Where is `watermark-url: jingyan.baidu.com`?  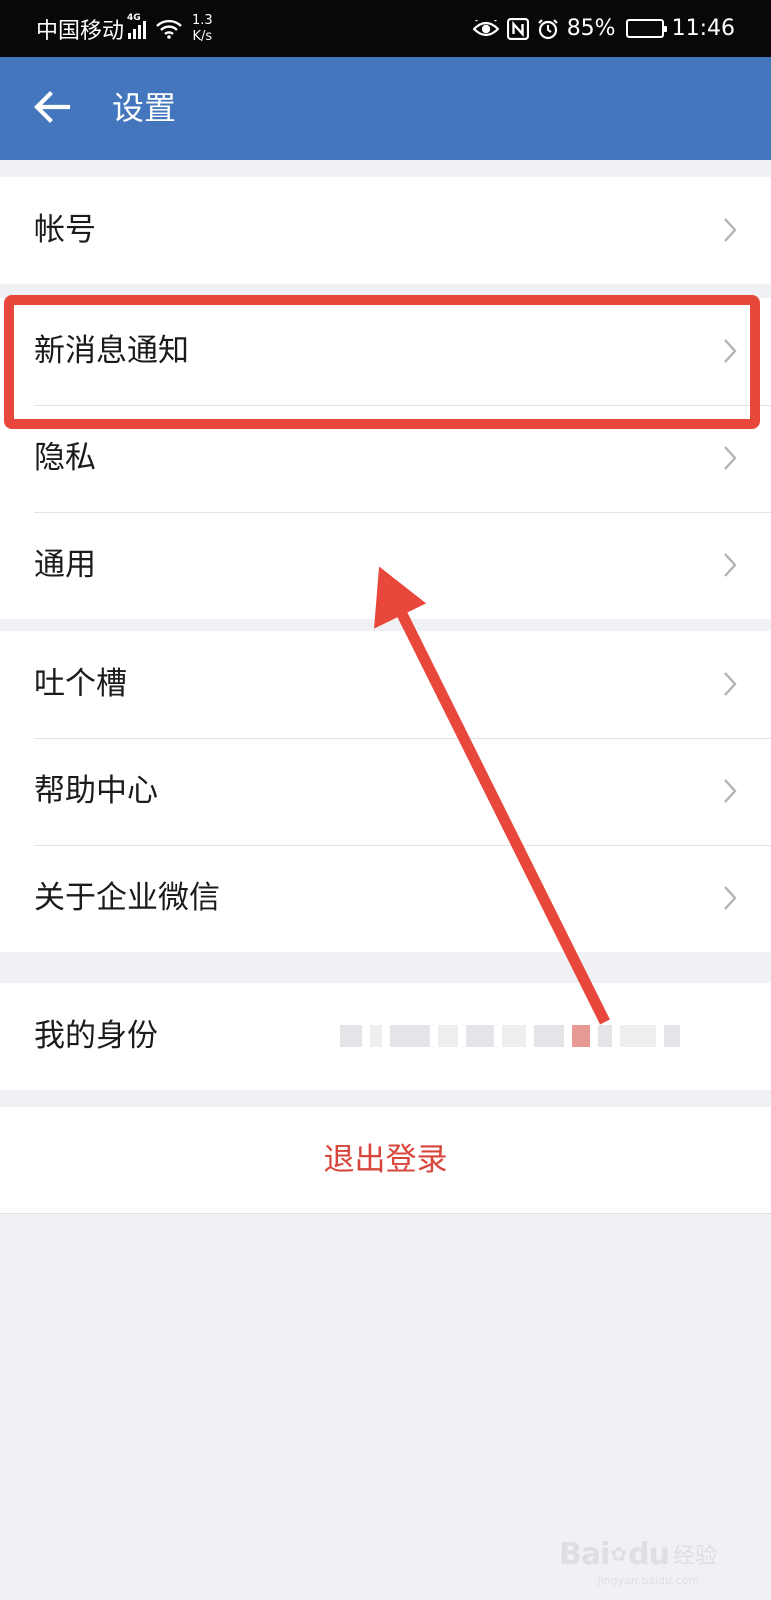 watermark-url: jingyan.baidu.com is located at coordinates (648, 1580).